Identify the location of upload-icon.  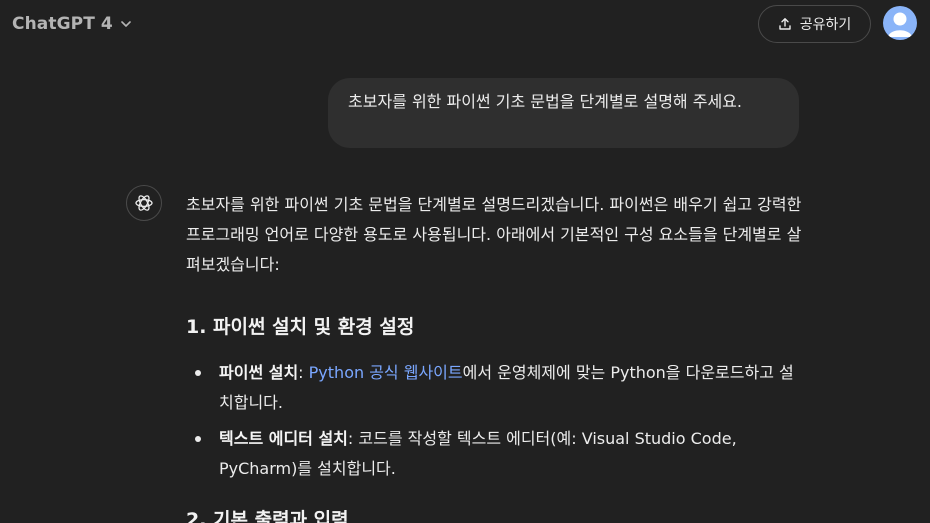
(785, 24).